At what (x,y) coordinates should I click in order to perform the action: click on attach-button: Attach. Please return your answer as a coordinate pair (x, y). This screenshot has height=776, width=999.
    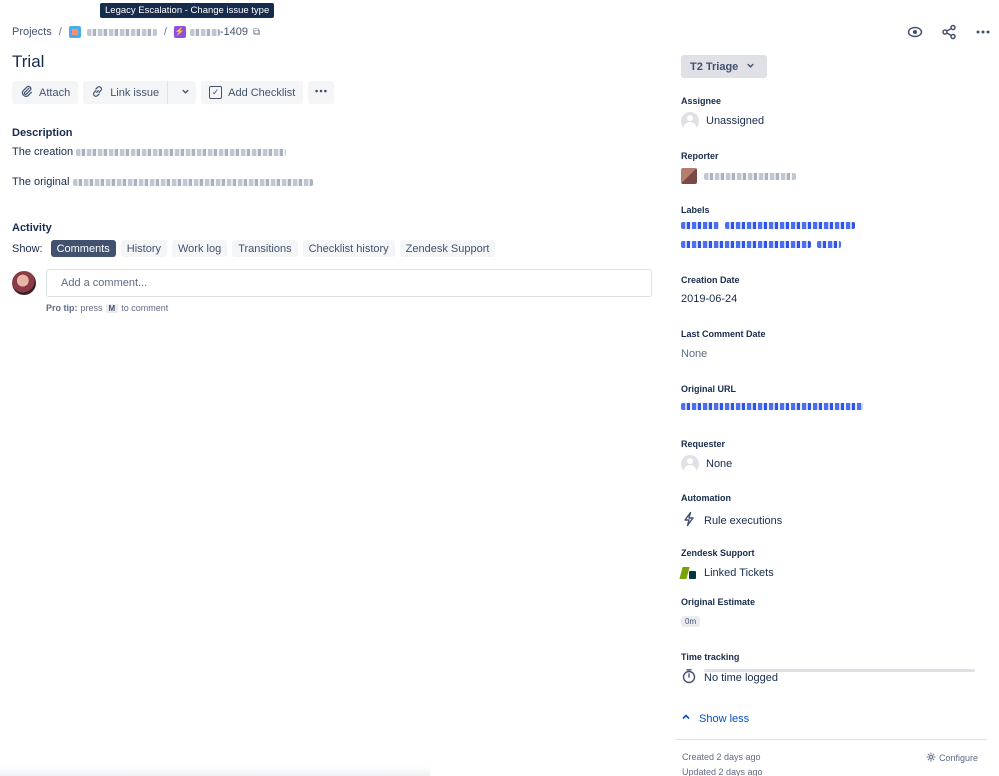
    Looking at the image, I should click on (45, 92).